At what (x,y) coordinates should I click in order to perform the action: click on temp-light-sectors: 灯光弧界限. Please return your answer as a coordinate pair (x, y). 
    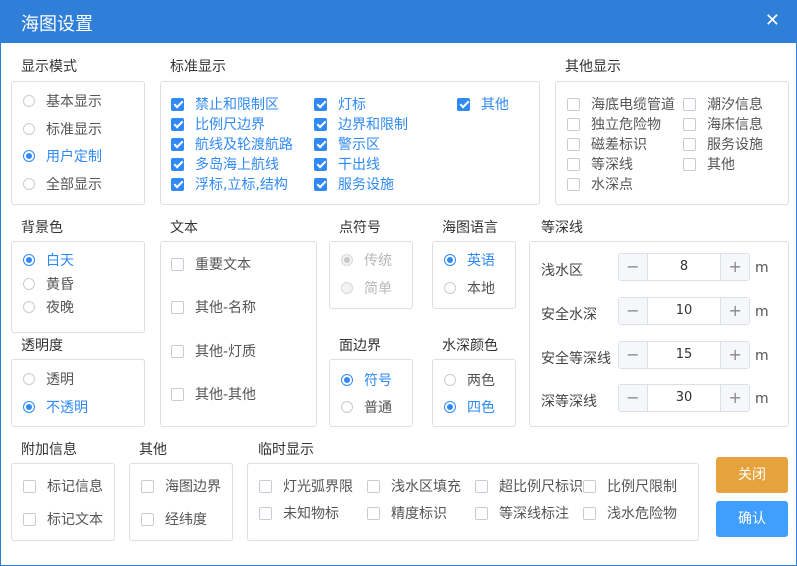
    Looking at the image, I should click on (306, 486).